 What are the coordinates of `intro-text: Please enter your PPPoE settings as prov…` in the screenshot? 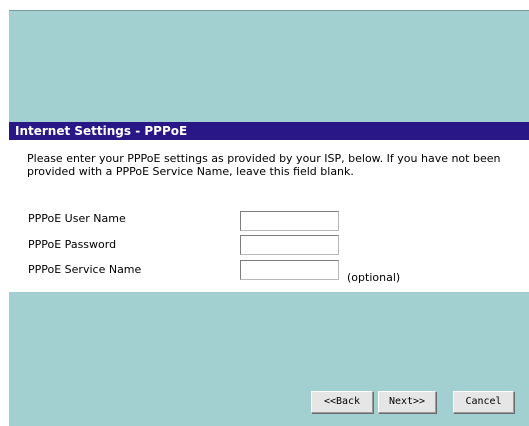 It's located at (264, 165).